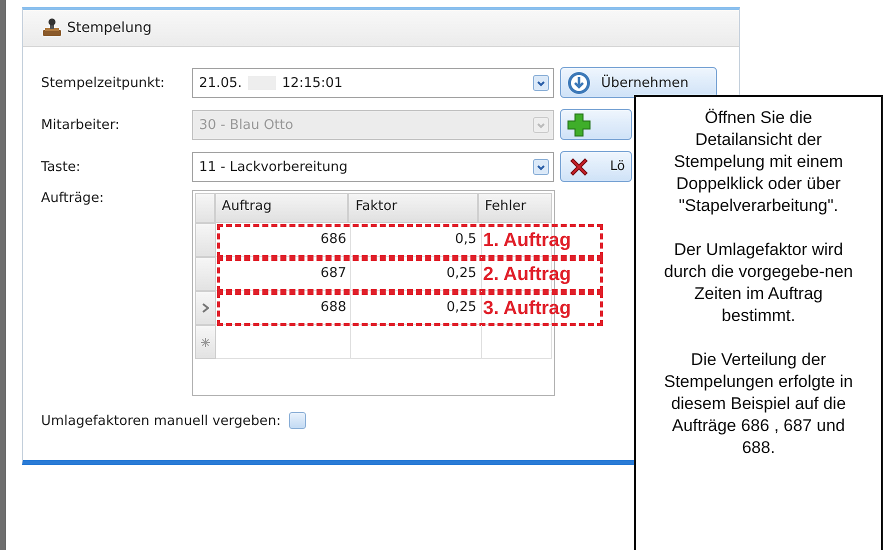  Describe the element at coordinates (527, 241) in the screenshot. I see `annotation-label: 1. Auftrag` at that location.